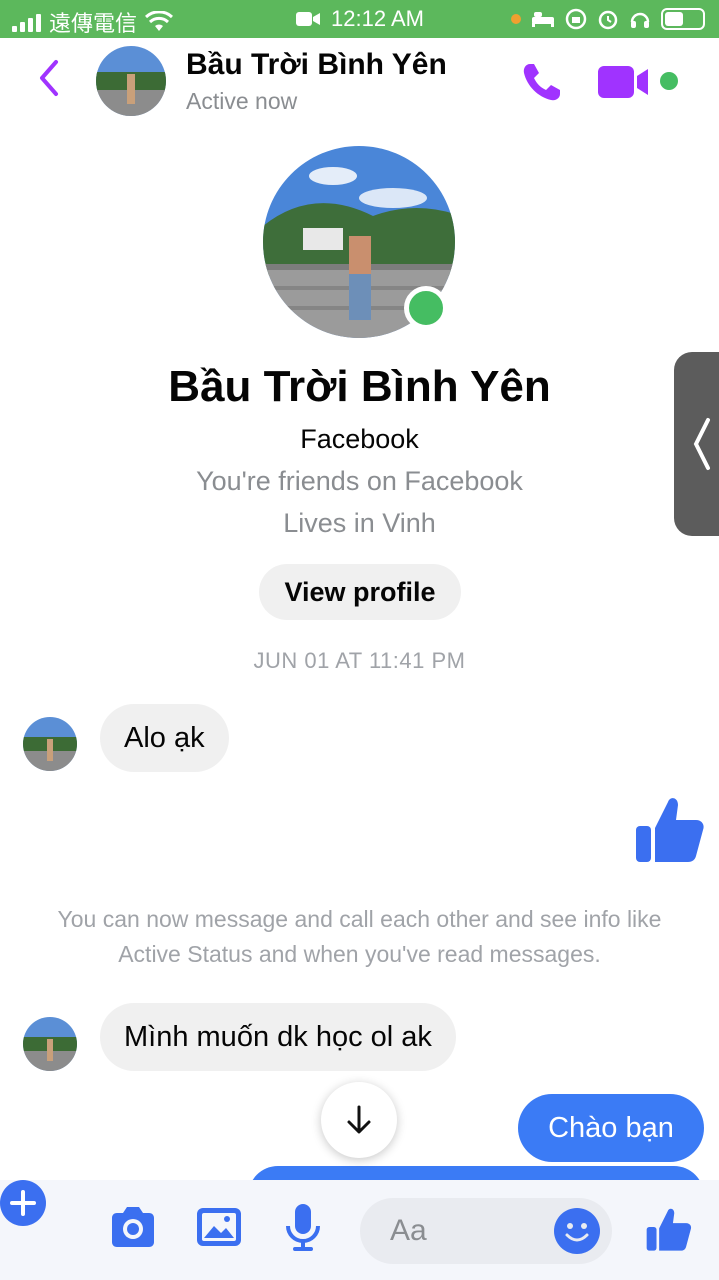 This screenshot has height=1280, width=719. I want to click on avatar, so click(131, 81).